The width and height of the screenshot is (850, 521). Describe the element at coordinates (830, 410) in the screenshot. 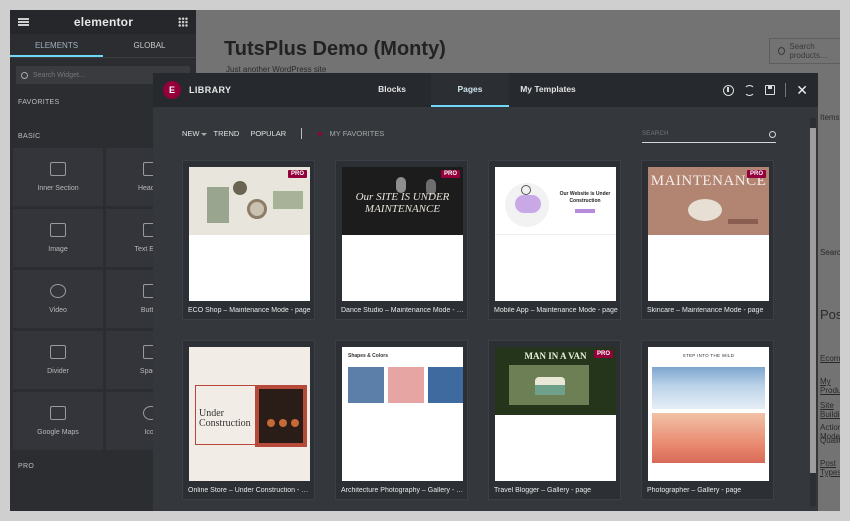

I see `bg-link: Site Building` at that location.